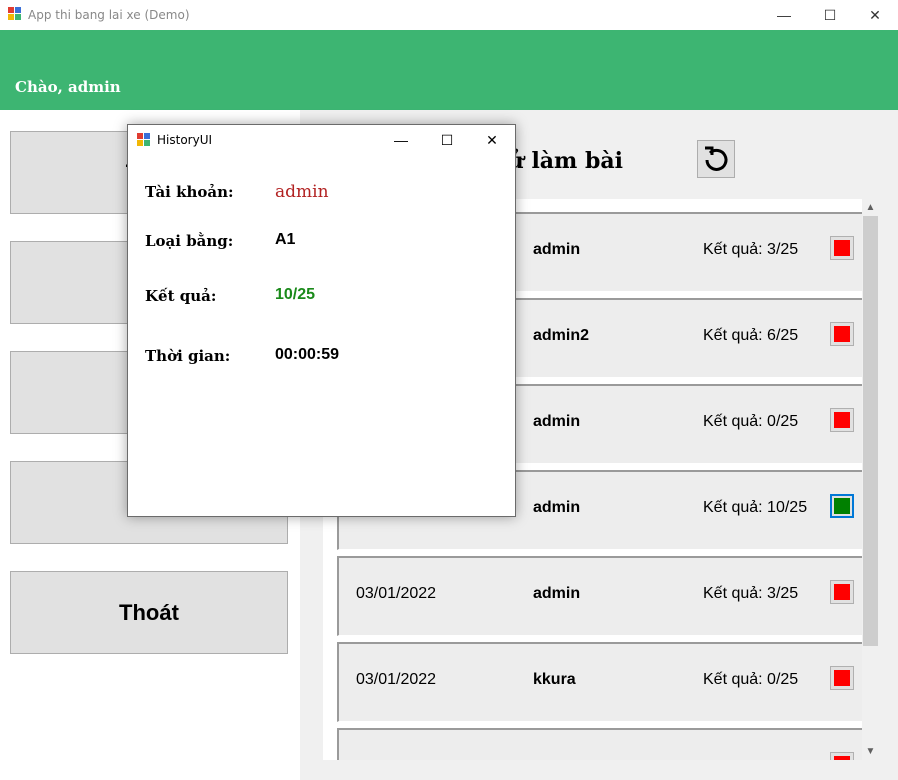  I want to click on time-label: Thời gian:, so click(188, 356).